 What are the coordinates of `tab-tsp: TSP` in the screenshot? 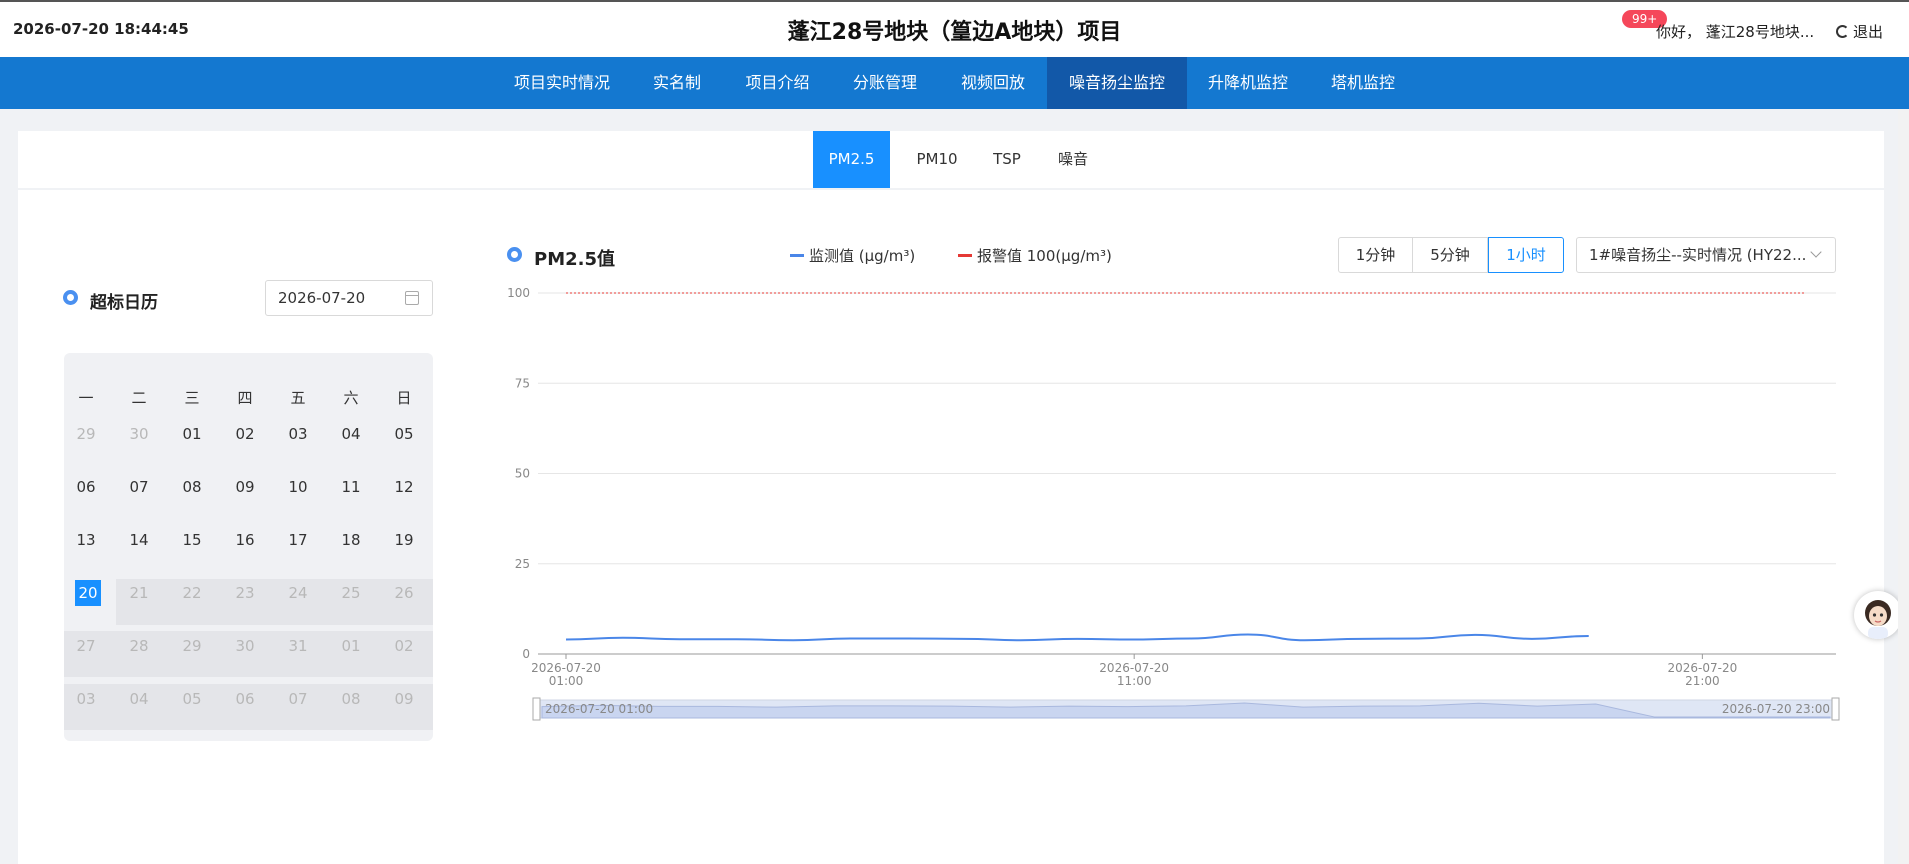 It's located at (1007, 159).